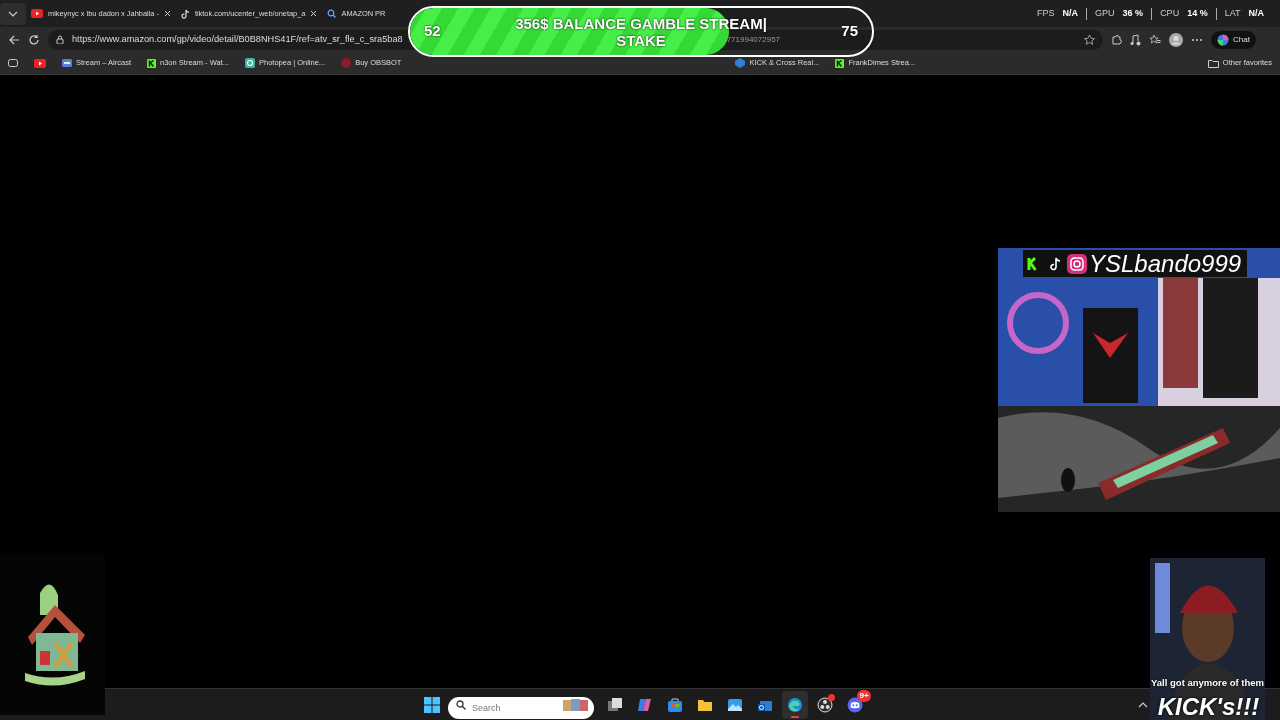 The width and height of the screenshot is (1280, 720). What do you see at coordinates (1208, 706) in the screenshot?
I see `meme-caption: KICK's!!!` at bounding box center [1208, 706].